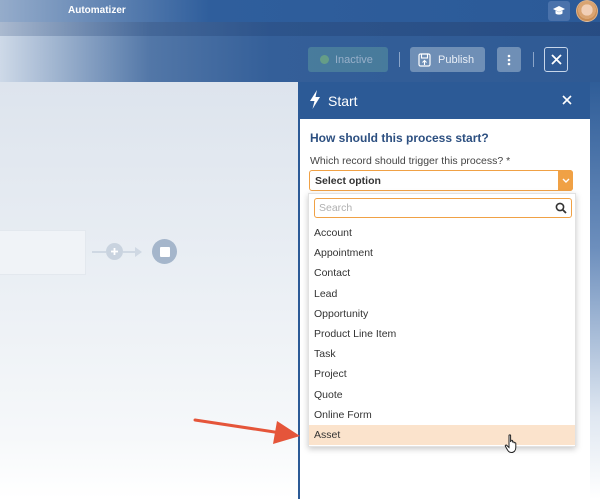 The height and width of the screenshot is (499, 600). Describe the element at coordinates (97, 10) in the screenshot. I see `app-title: Automatizer` at that location.